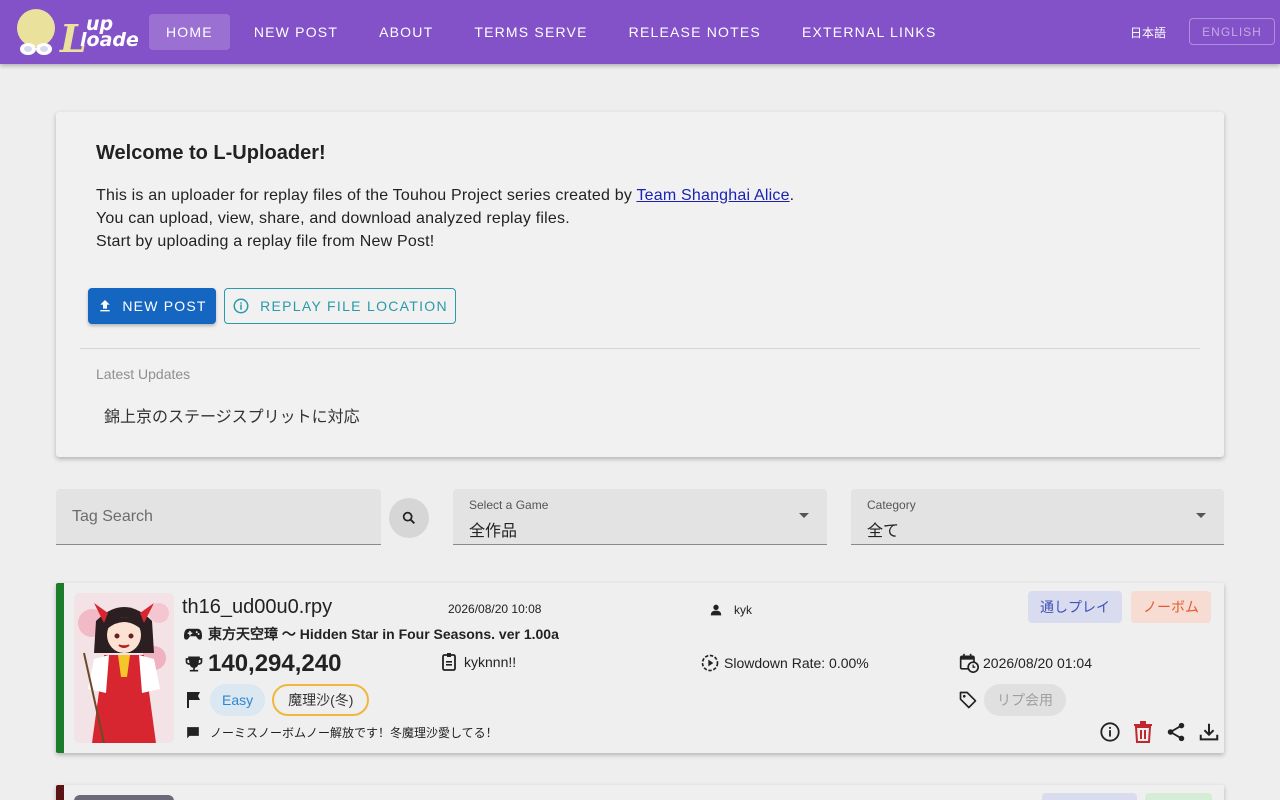  Describe the element at coordinates (109, 40) in the screenshot. I see `svg-text: loader` at that location.